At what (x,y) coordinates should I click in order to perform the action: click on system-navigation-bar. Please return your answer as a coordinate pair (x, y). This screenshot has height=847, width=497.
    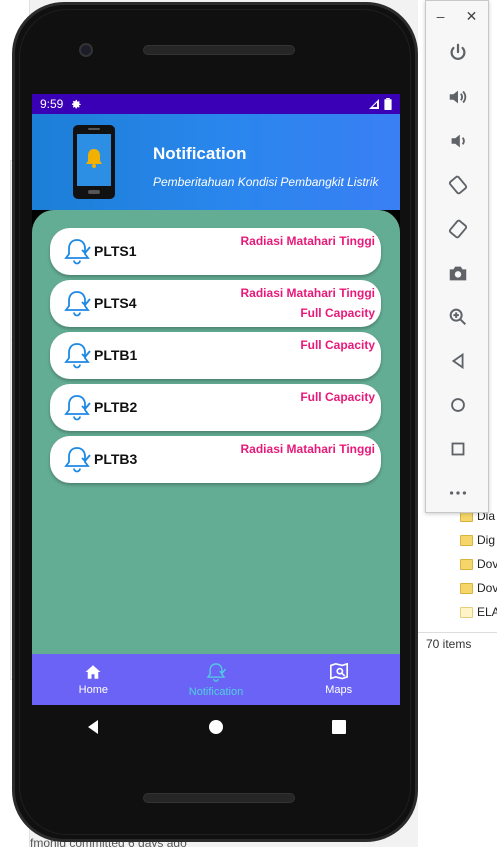
    Looking at the image, I should click on (216, 727).